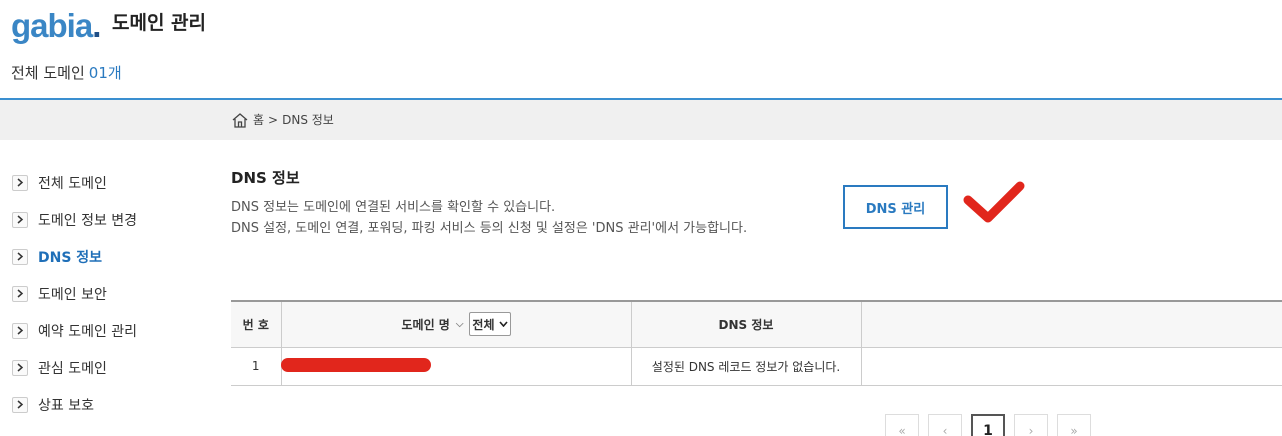 This screenshot has width=1282, height=436. What do you see at coordinates (72, 294) in the screenshot?
I see `sidebar-item-label: 도메인 보안` at bounding box center [72, 294].